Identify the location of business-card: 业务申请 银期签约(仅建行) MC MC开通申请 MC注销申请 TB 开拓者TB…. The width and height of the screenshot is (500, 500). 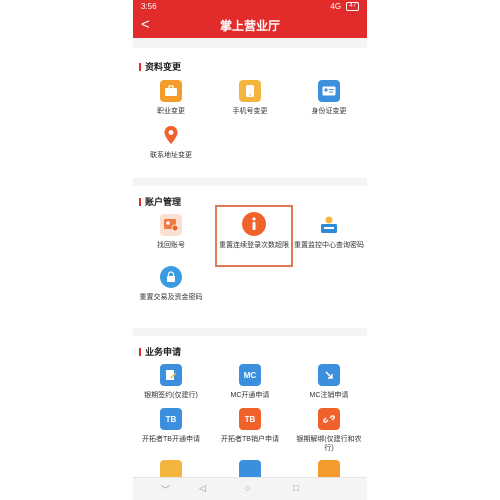
(250, 411).